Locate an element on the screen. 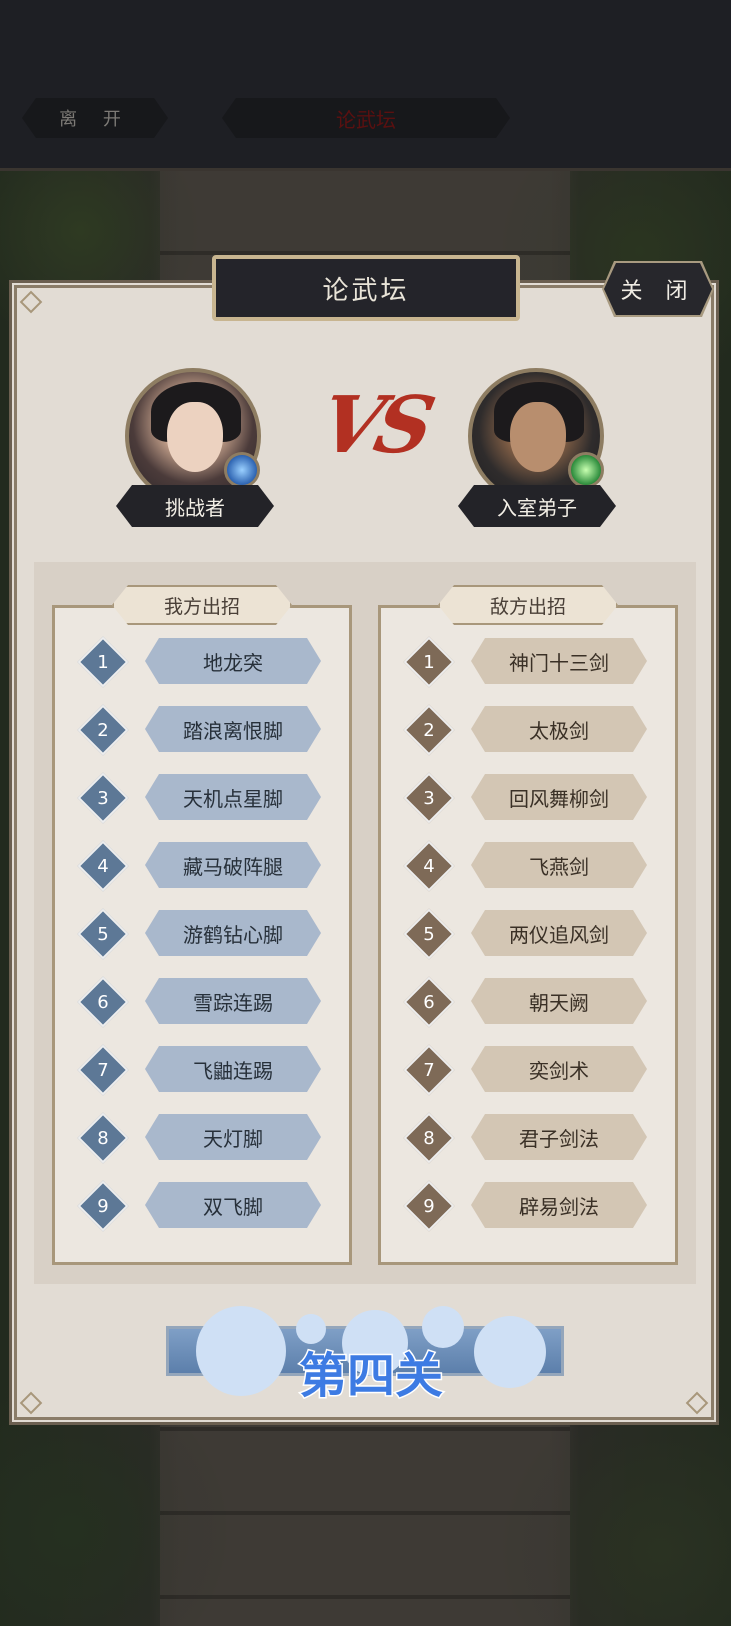 This screenshot has height=1626, width=731. my-moves-header: 我方出招 is located at coordinates (202, 605).